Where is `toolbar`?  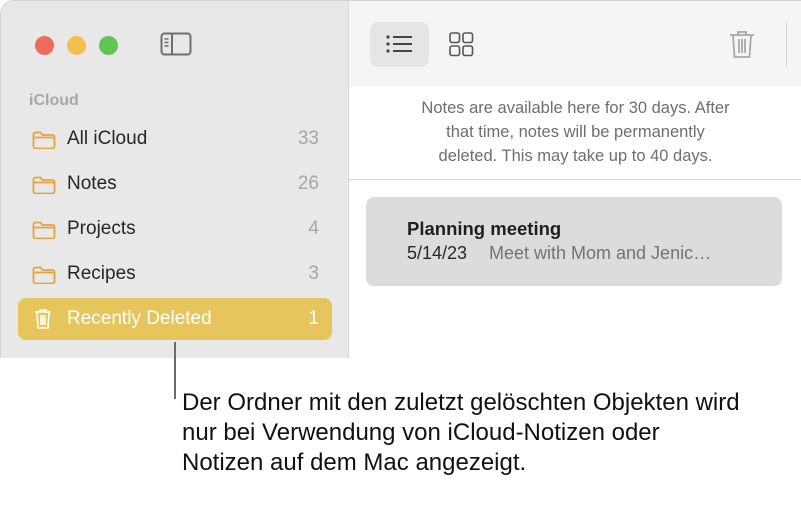
toolbar is located at coordinates (575, 43).